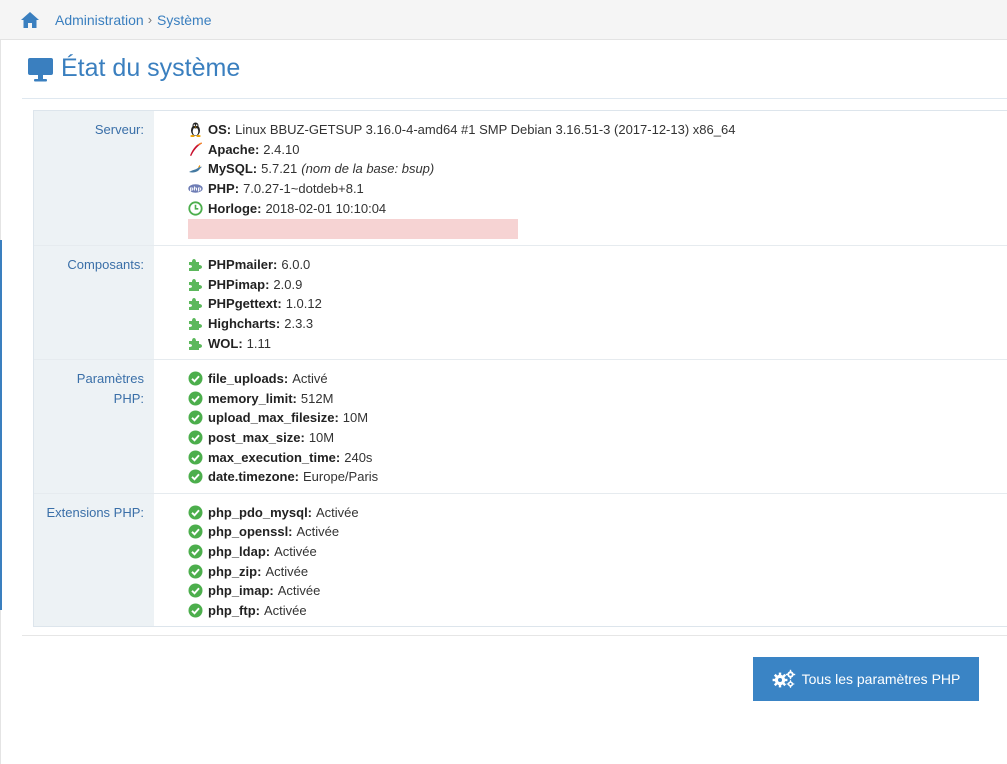 The image size is (1007, 764). I want to click on php-param-row: memory_limit: 512M, so click(597, 399).